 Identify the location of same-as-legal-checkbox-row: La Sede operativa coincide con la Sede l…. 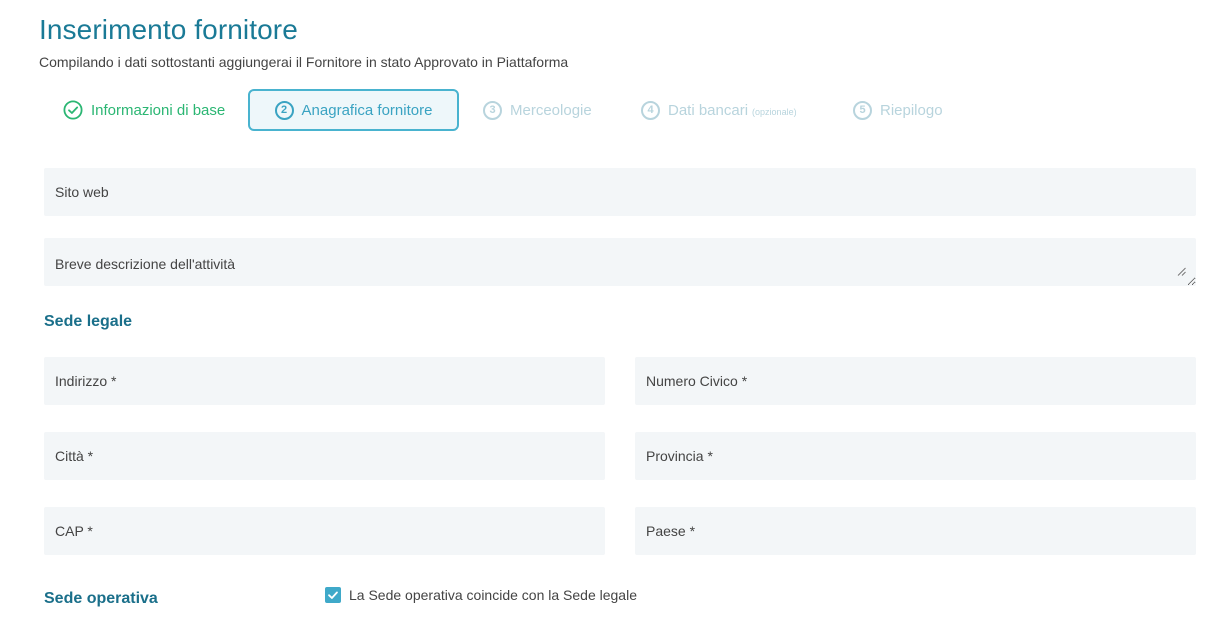
(481, 595).